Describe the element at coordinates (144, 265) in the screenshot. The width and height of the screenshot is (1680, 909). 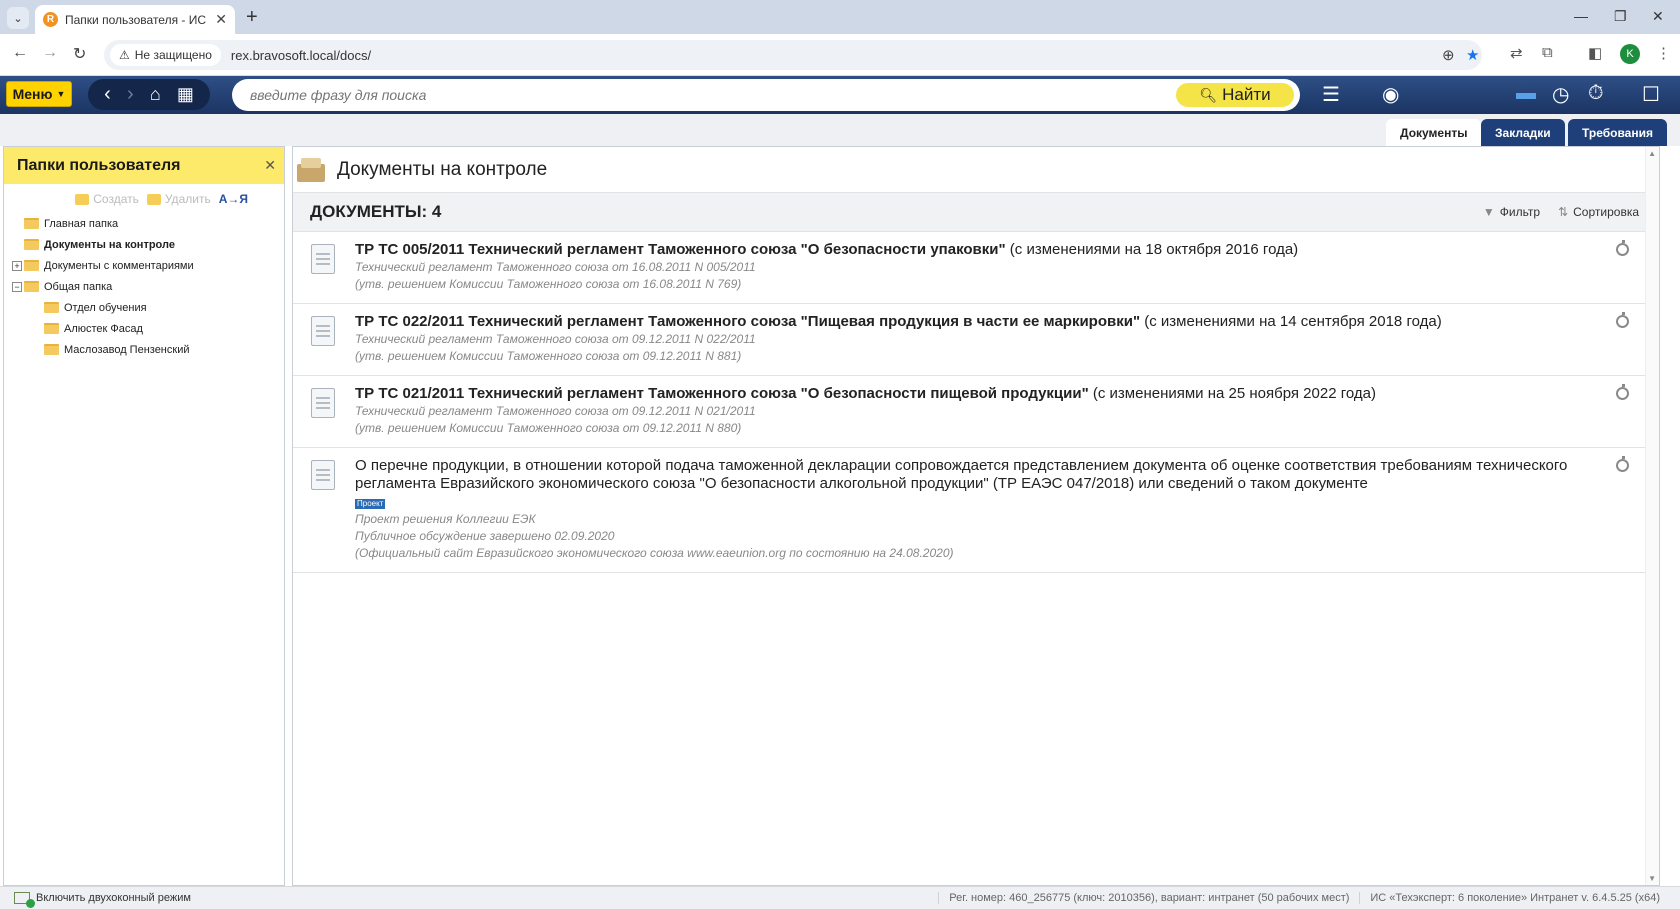
I see `folder-item: + Документы с комментариями` at that location.